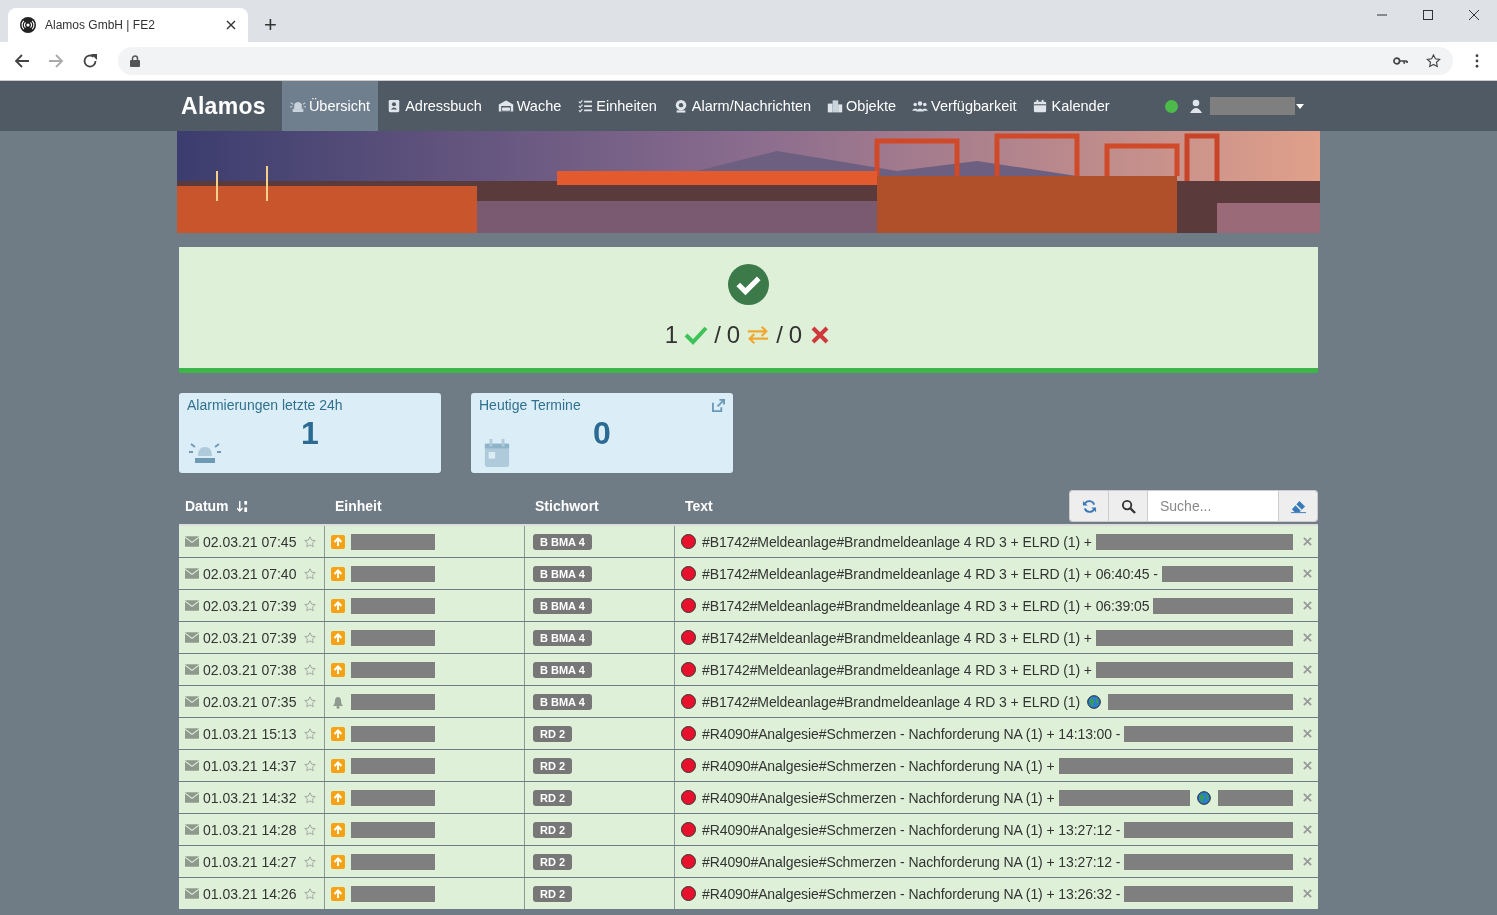 The image size is (1497, 915). I want to click on calendar-icon, so click(1040, 106).